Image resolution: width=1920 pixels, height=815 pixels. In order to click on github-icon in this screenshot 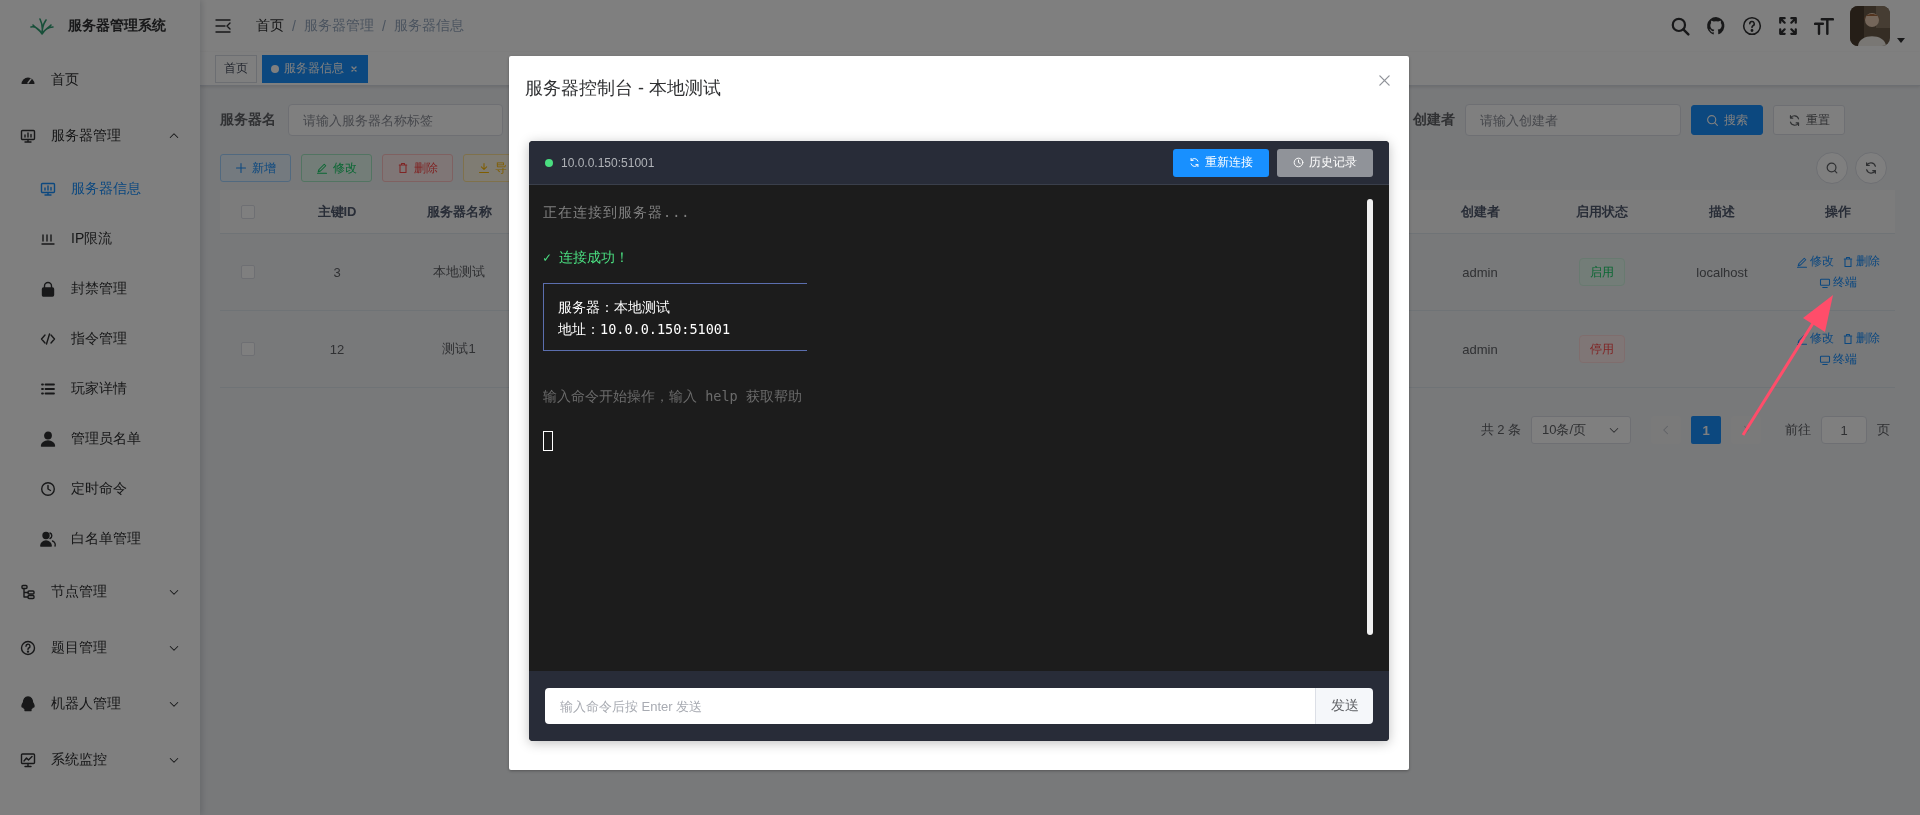, I will do `click(1716, 26)`.